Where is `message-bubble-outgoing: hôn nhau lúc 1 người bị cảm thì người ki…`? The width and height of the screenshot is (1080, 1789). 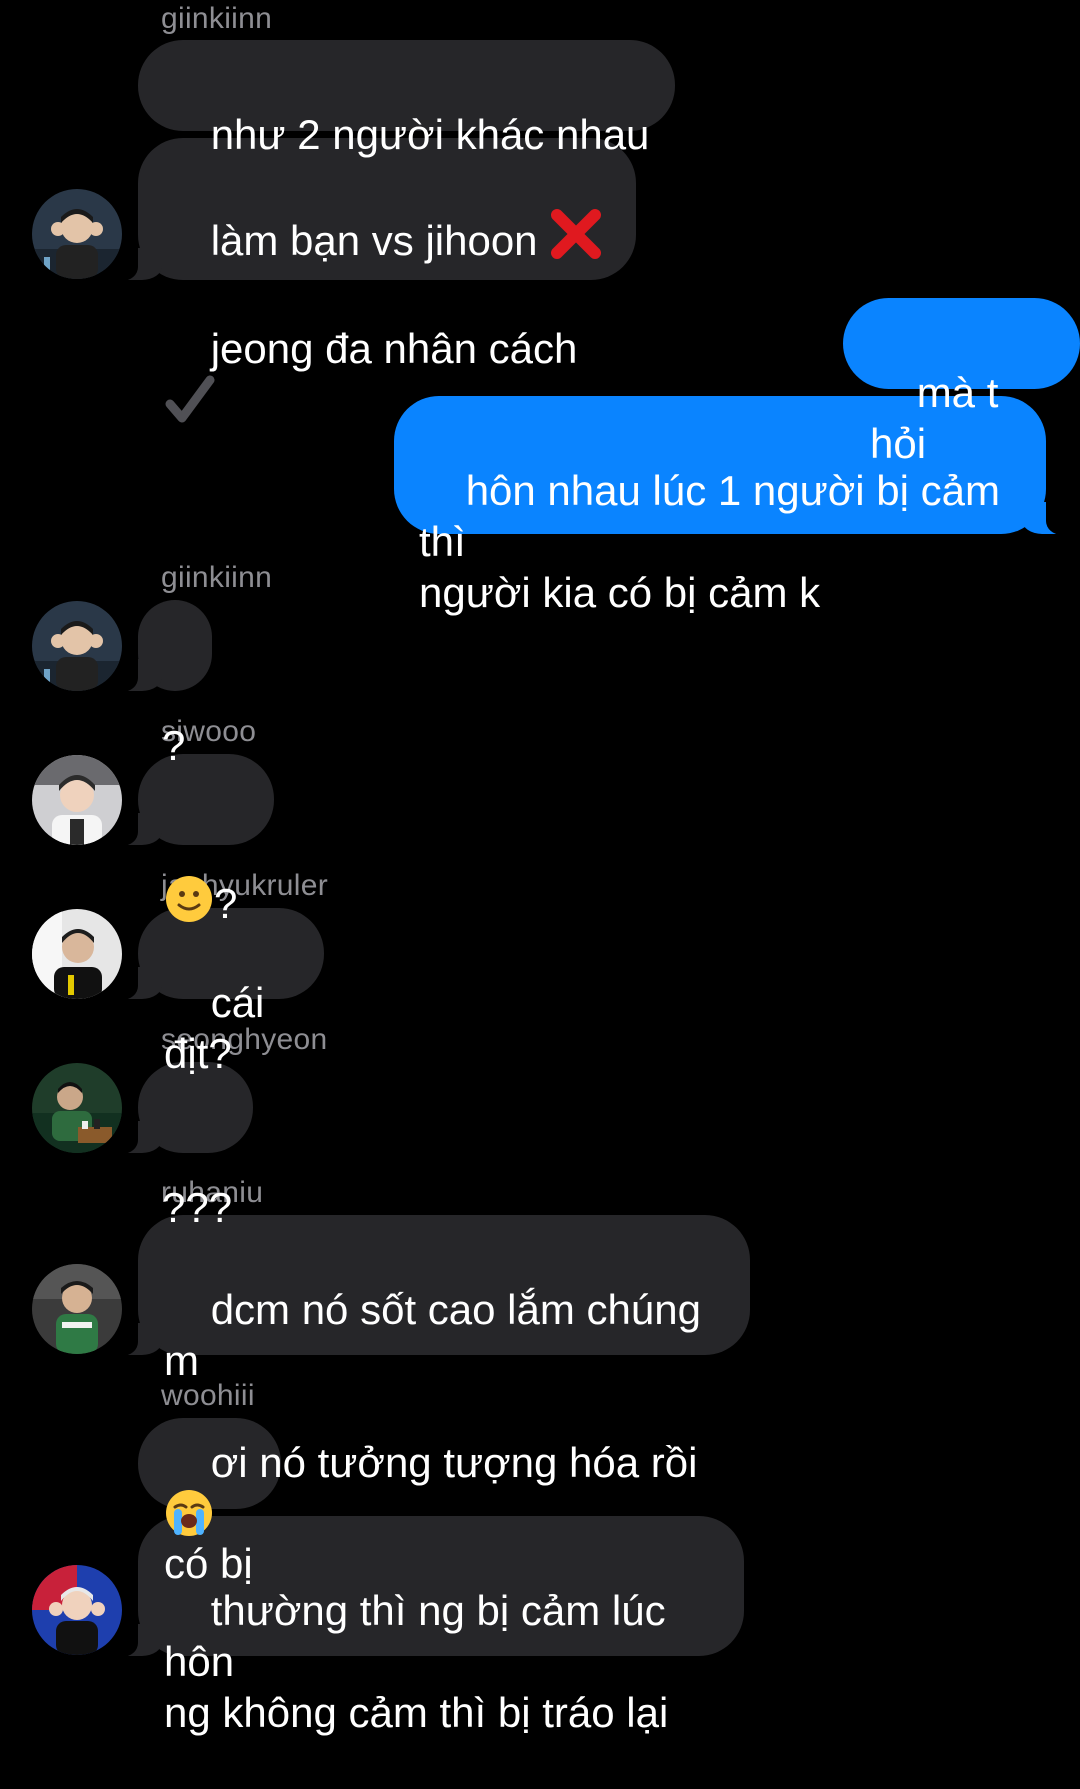 message-bubble-outgoing: hôn nhau lúc 1 người bị cảm thì người ki… is located at coordinates (734, 506).